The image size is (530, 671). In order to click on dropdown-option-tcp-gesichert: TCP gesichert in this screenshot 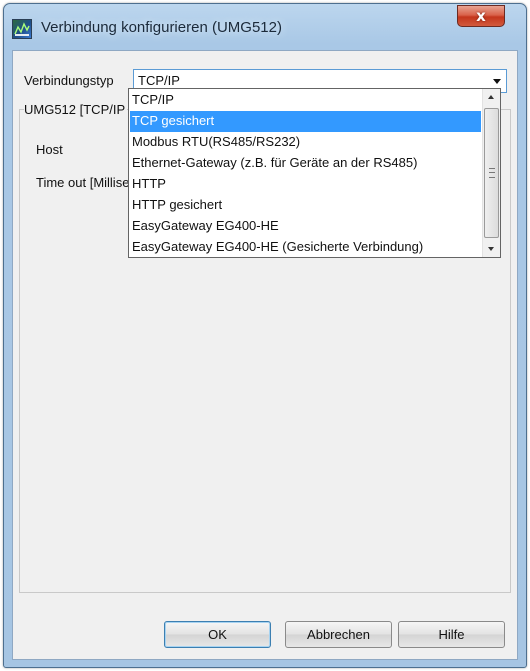, I will do `click(305, 121)`.